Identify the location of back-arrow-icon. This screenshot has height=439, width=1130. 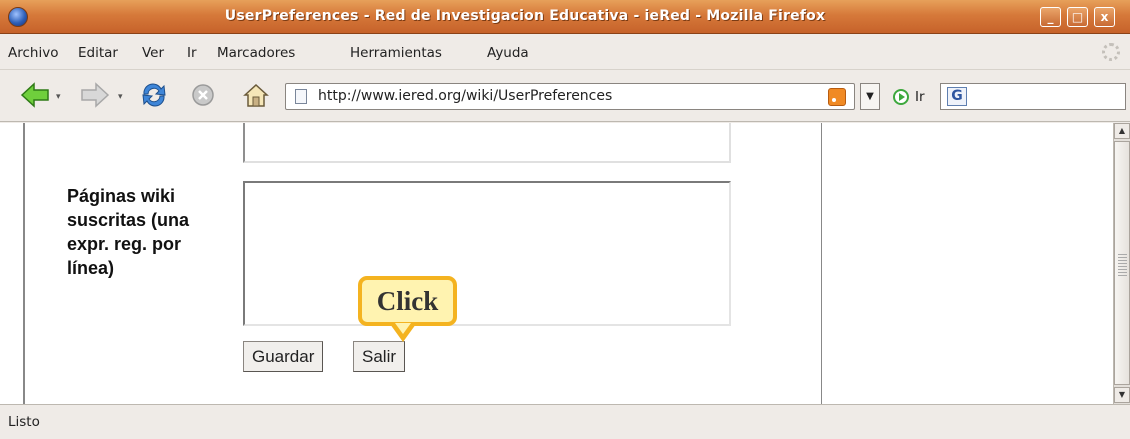
(34, 95).